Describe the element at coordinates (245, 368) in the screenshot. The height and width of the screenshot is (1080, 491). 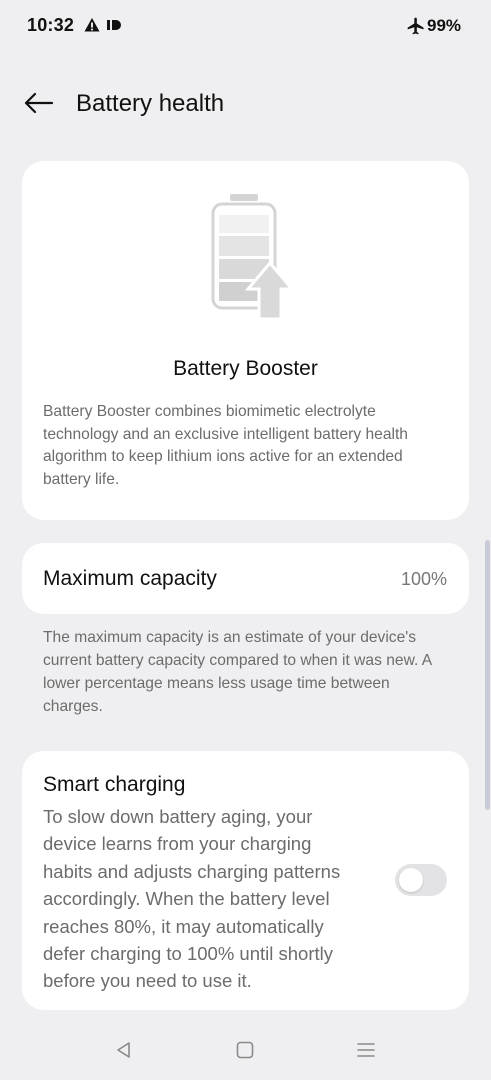
I see `booster-title: Battery Booster` at that location.